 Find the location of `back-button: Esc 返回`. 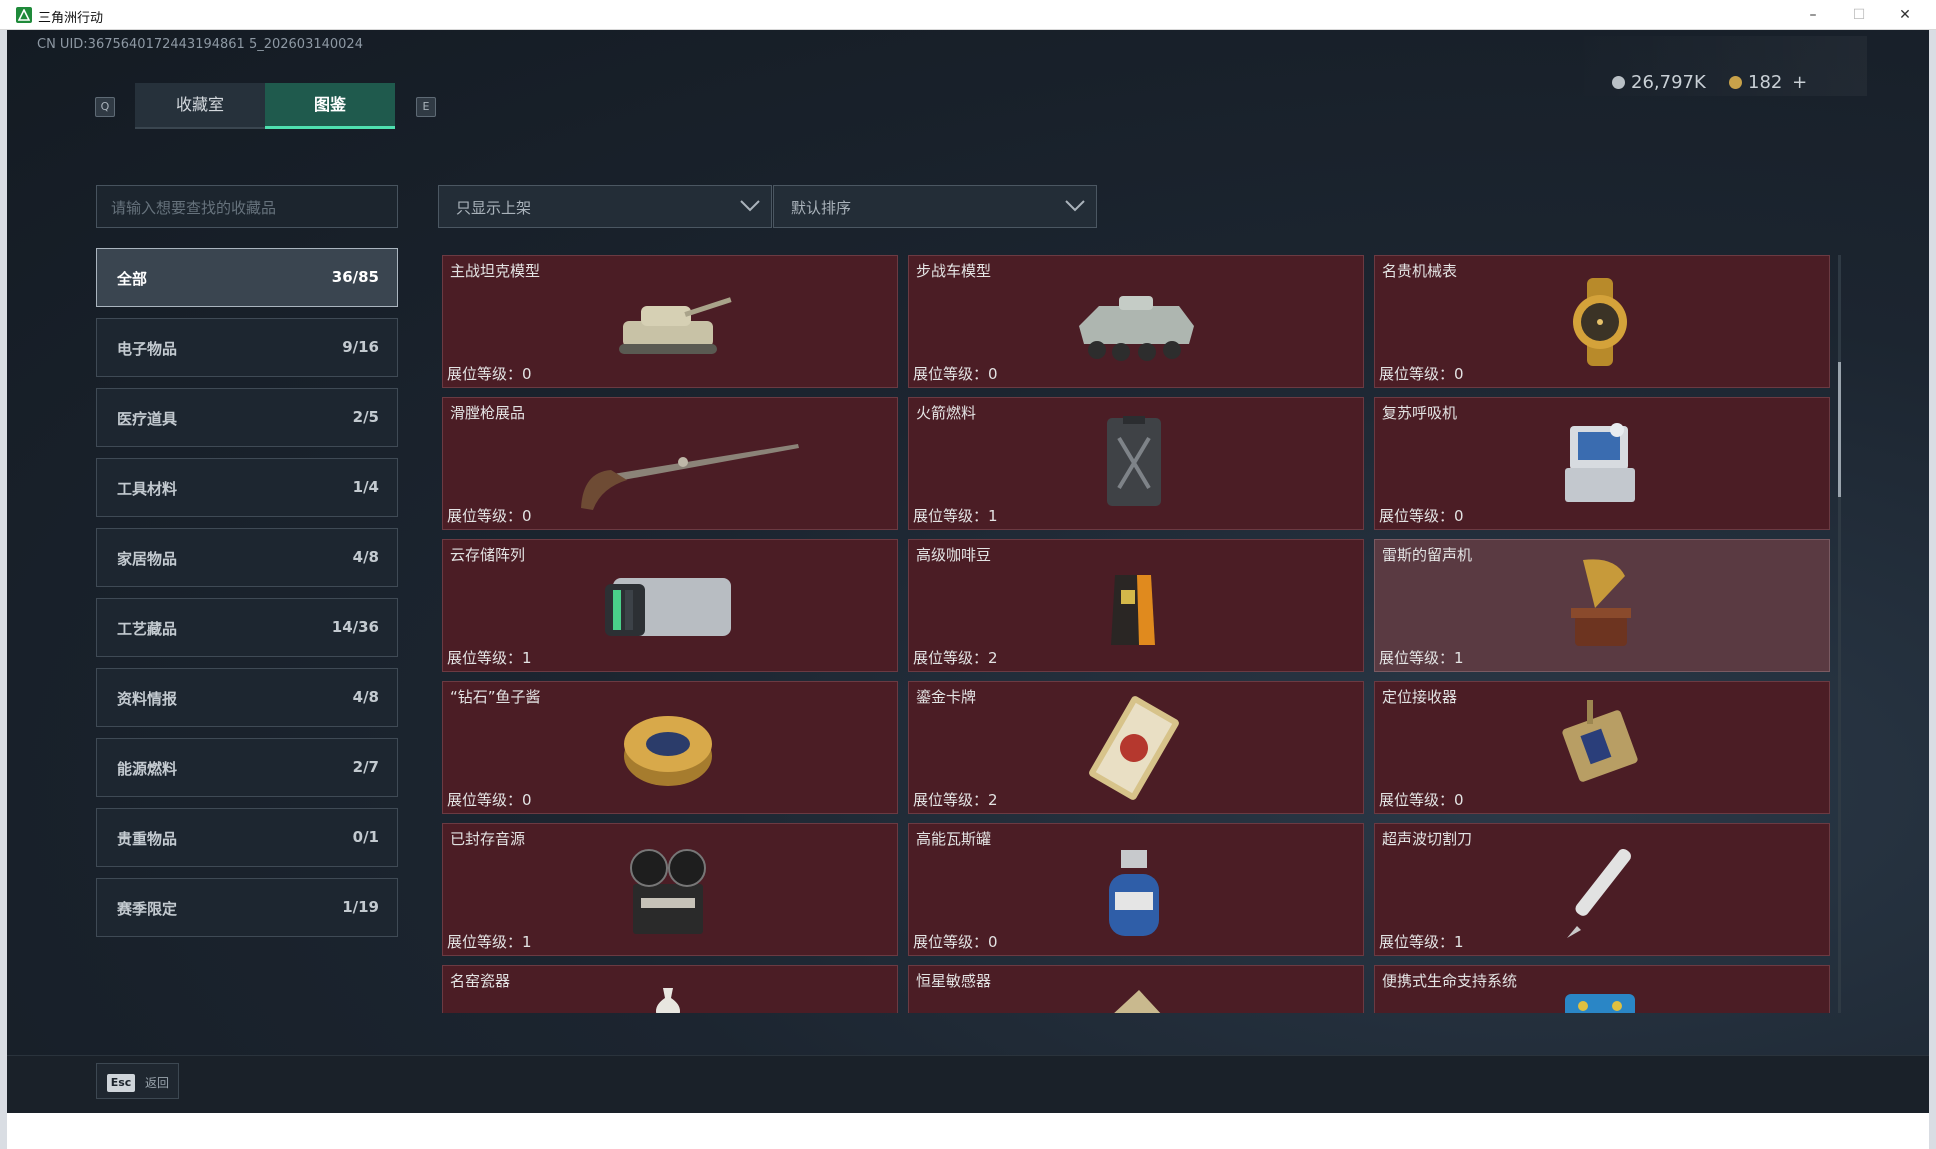

back-button: Esc 返回 is located at coordinates (137, 1081).